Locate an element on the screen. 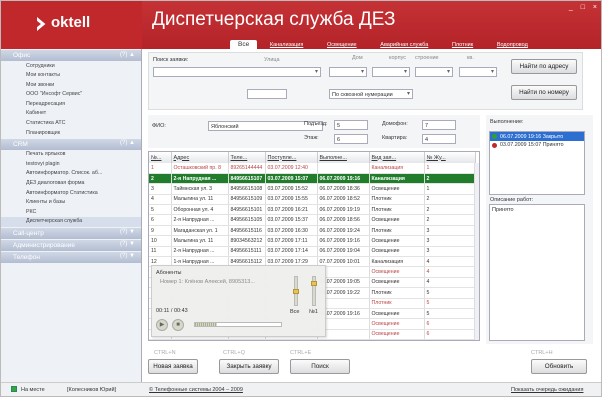  kv-select is located at coordinates (478, 72).